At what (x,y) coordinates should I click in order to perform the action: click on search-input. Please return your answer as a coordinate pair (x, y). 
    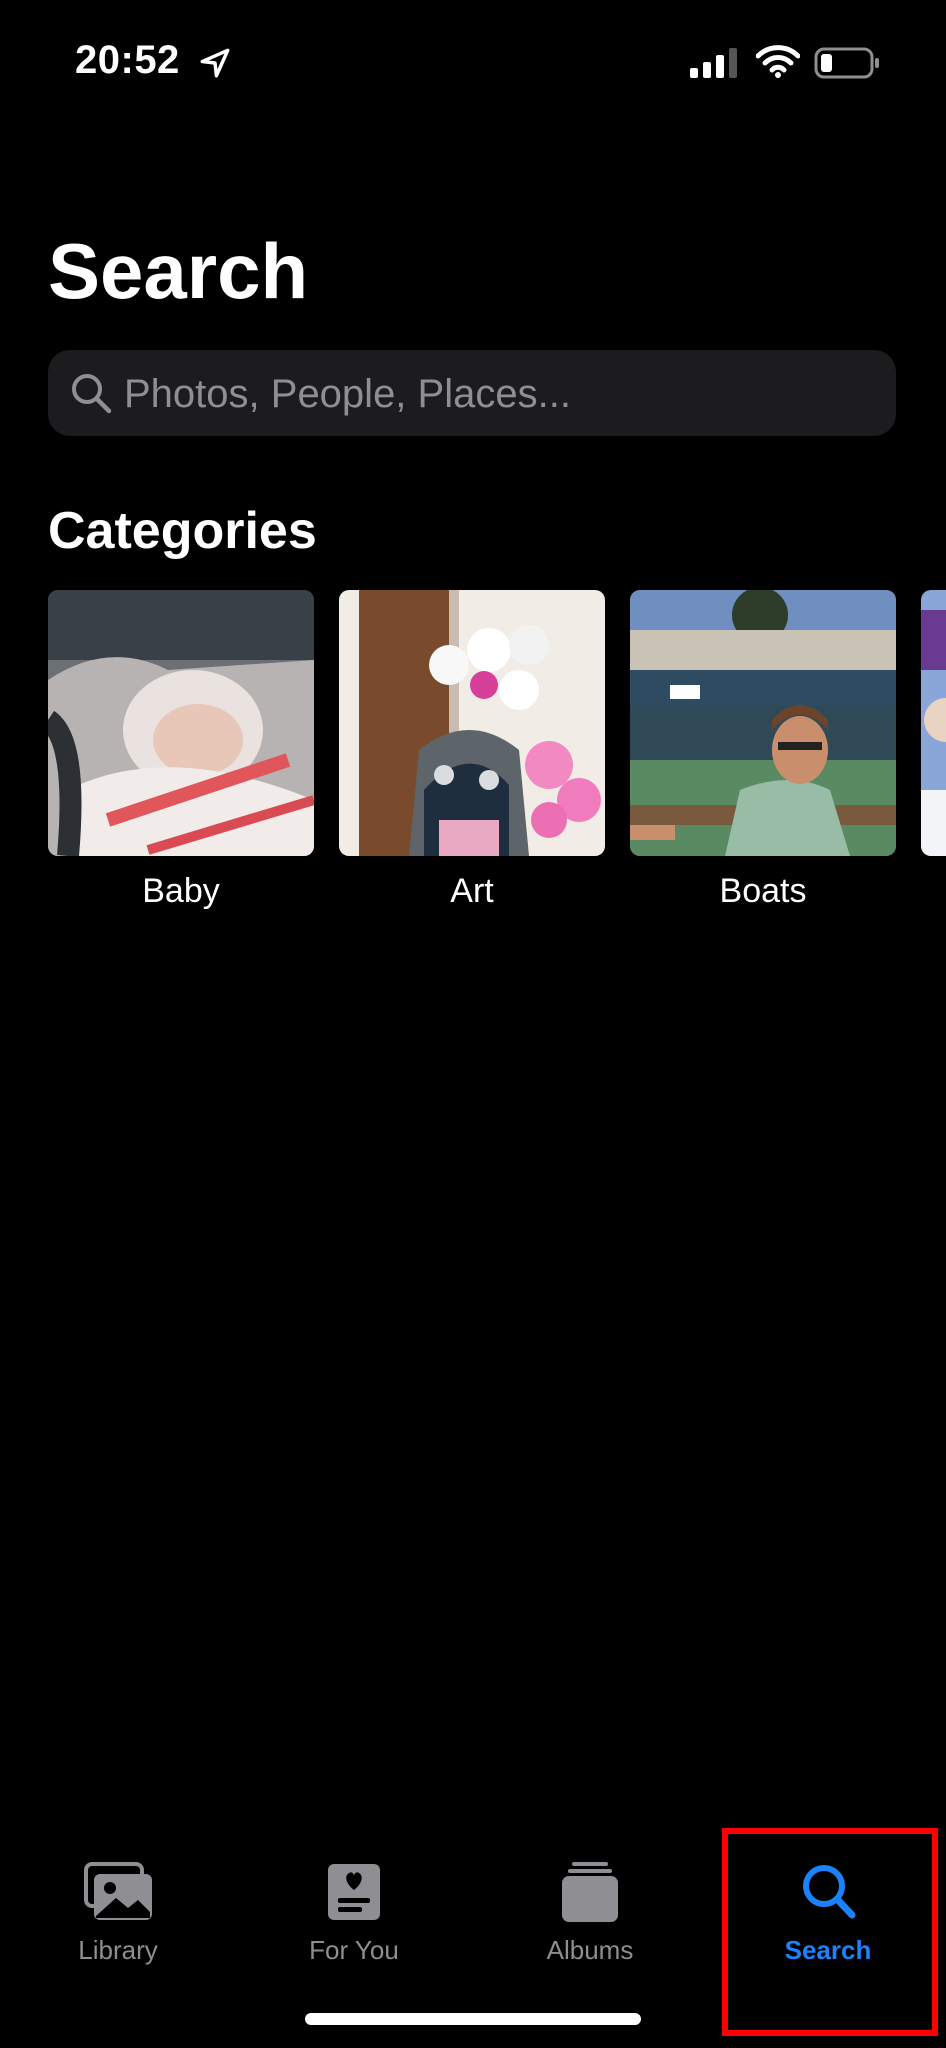
    Looking at the image, I should click on (504, 394).